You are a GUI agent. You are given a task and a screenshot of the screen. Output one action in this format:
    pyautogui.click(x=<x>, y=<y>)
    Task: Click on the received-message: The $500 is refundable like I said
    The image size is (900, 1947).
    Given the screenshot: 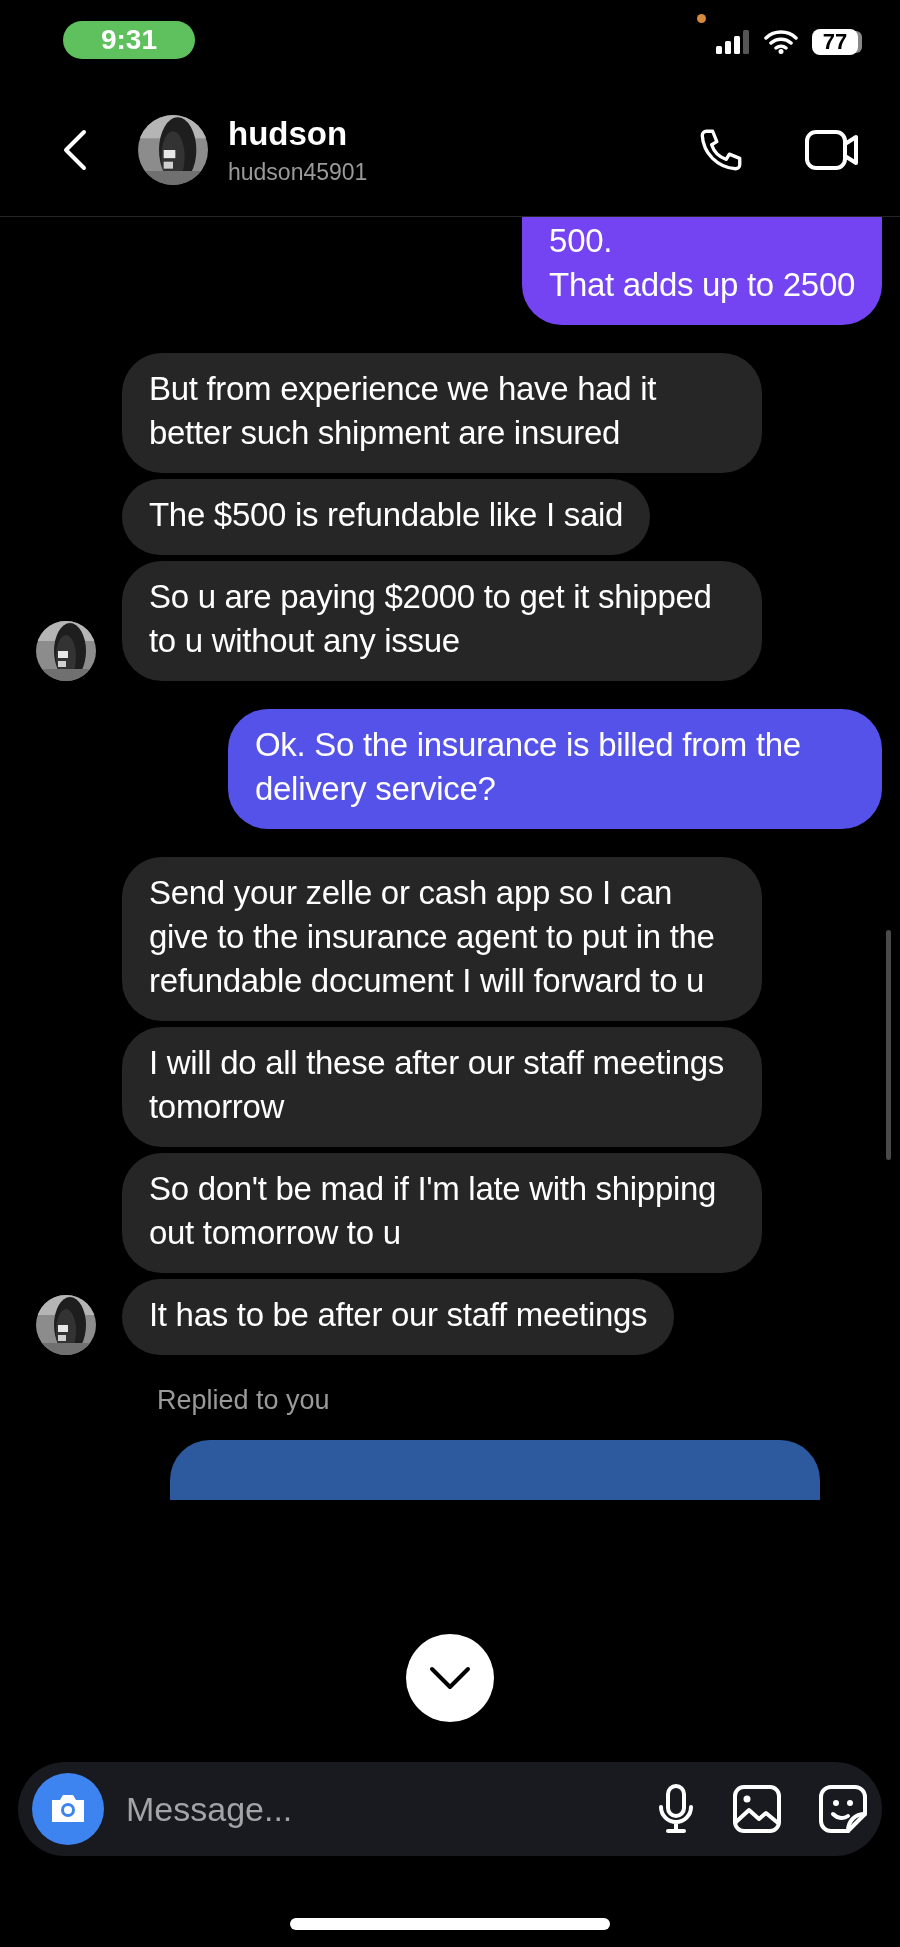 What is the action you would take?
    pyautogui.click(x=386, y=517)
    